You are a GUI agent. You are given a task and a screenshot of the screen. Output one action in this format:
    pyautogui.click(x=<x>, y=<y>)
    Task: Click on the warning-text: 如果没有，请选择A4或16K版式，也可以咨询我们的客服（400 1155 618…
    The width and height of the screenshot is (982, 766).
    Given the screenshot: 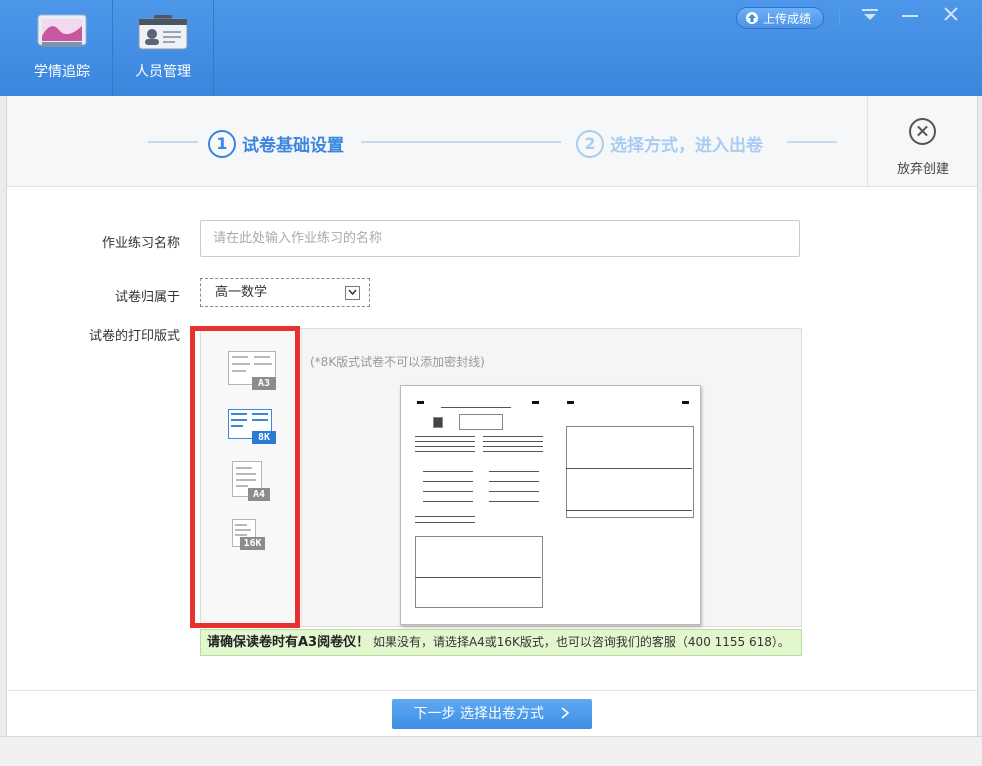 What is the action you would take?
    pyautogui.click(x=581, y=642)
    